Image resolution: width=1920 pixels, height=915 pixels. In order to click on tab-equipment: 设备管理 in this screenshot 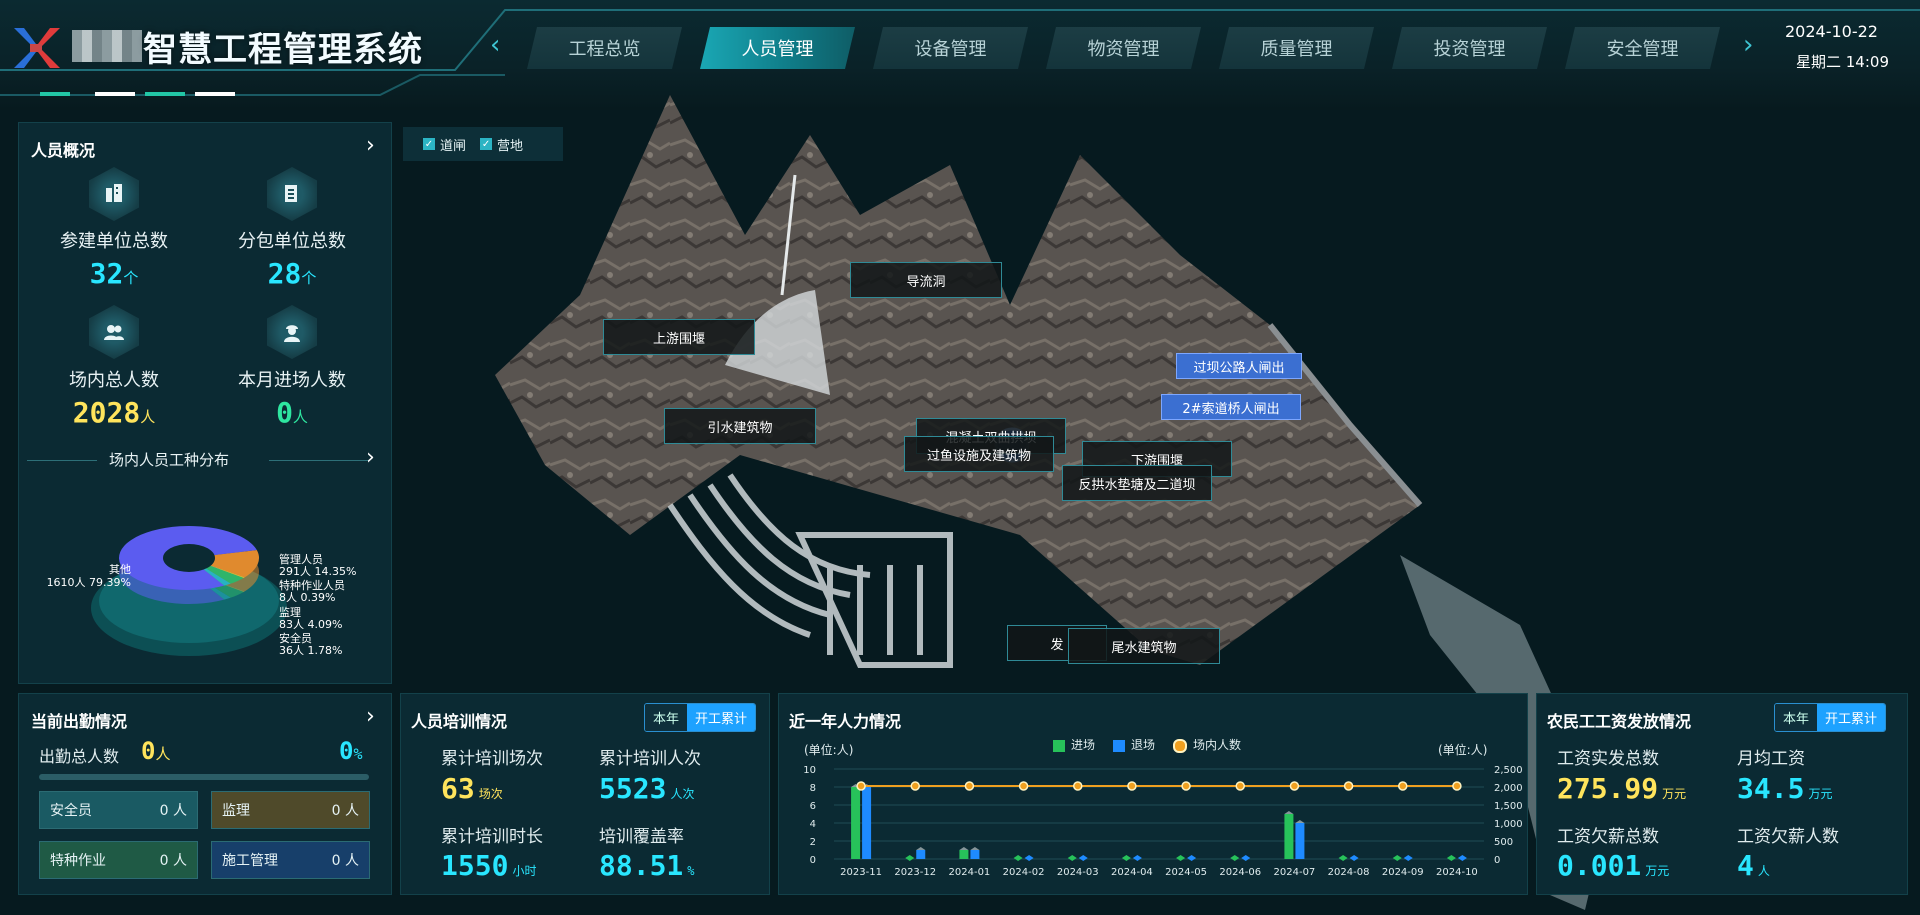, I will do `click(950, 48)`.